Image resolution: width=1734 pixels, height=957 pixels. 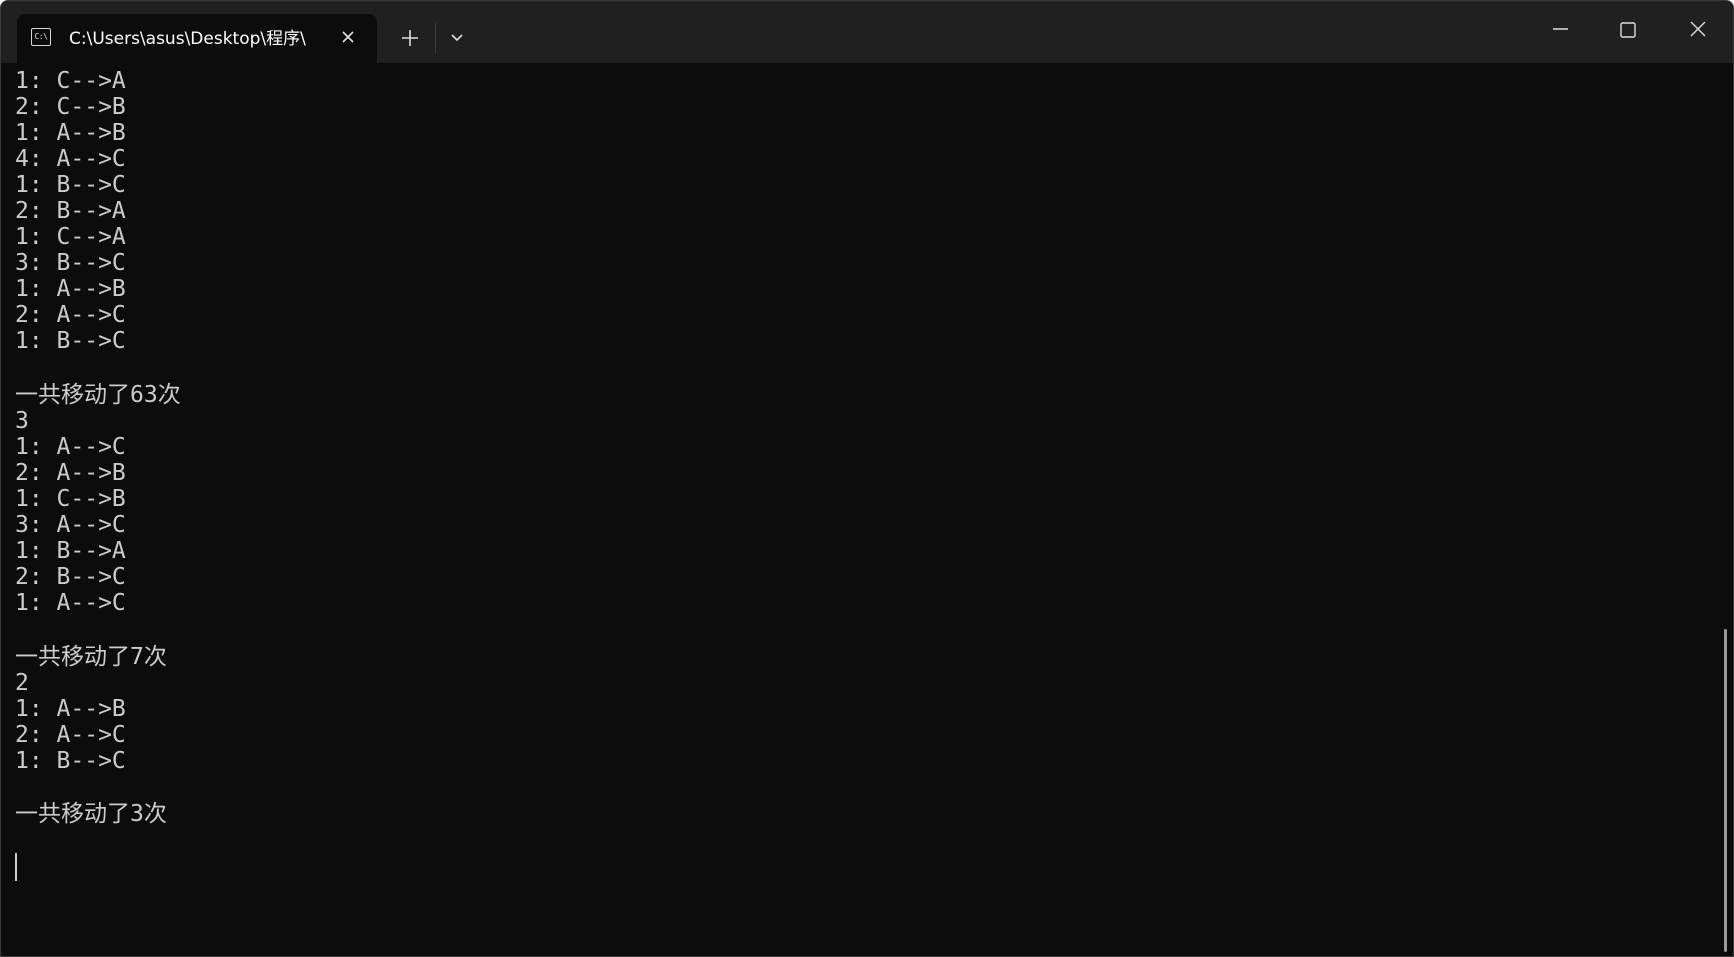 I want to click on terminal-line: 4: A-->C, so click(x=70, y=159).